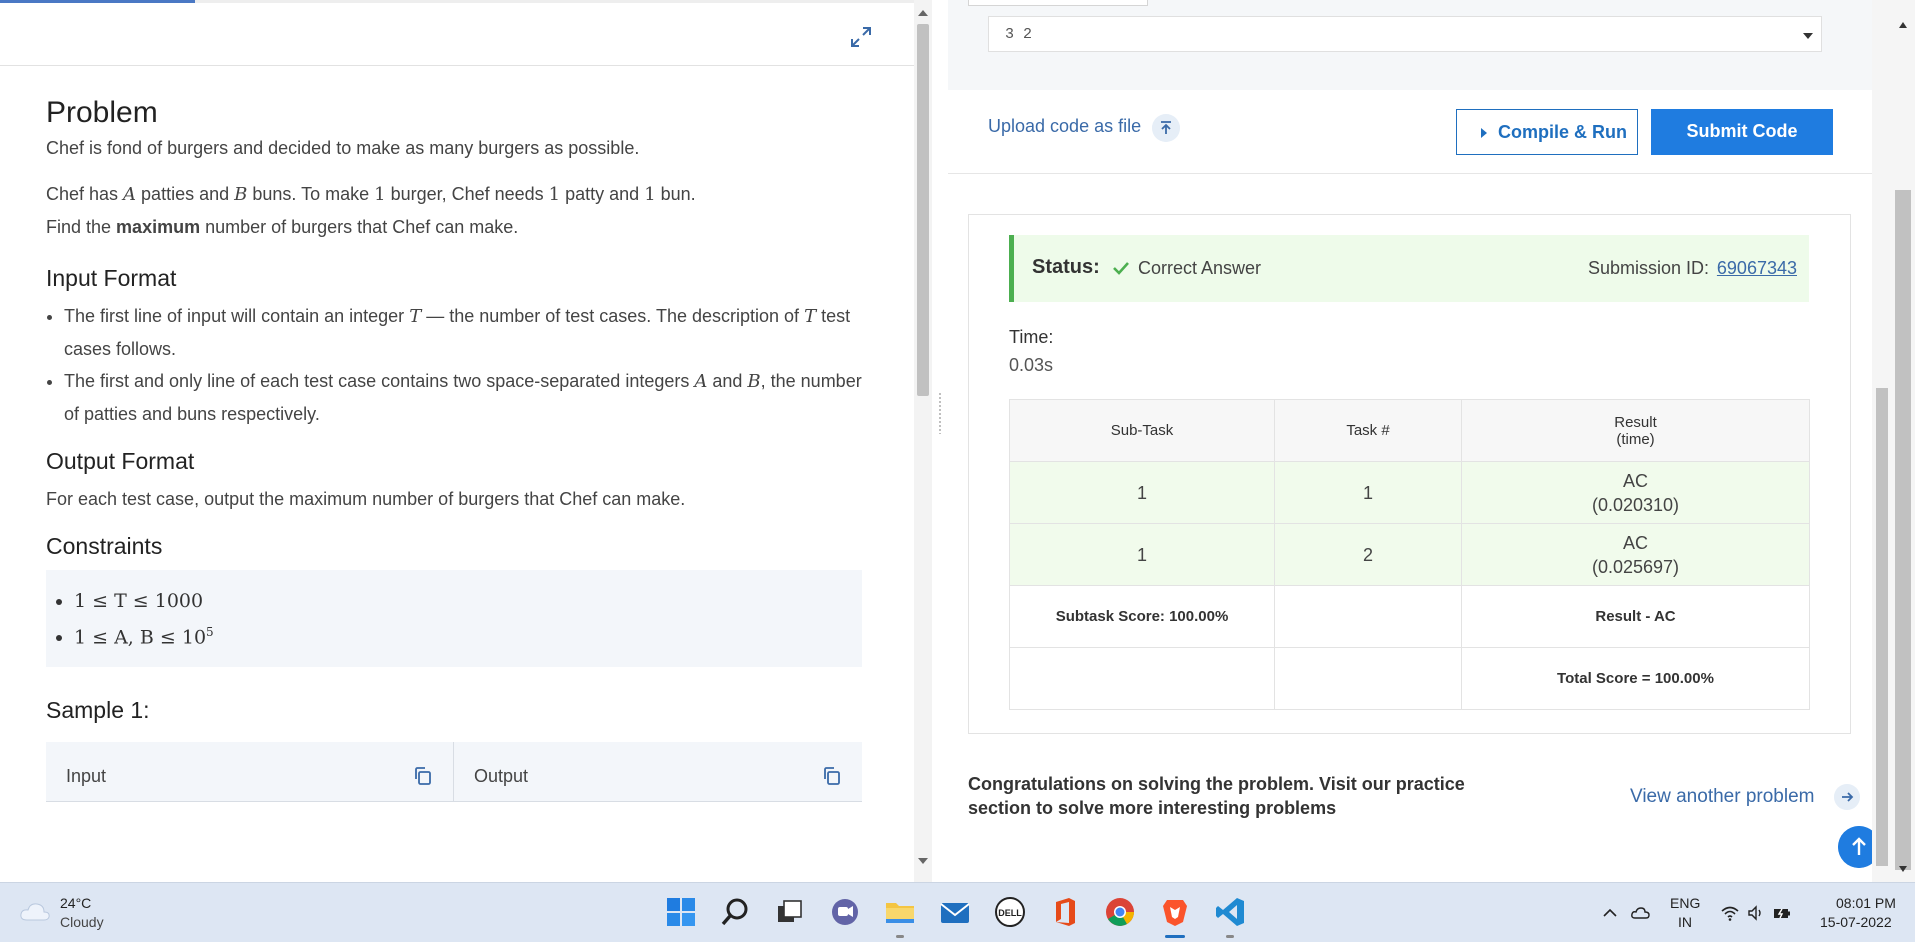 Image resolution: width=1915 pixels, height=942 pixels. Describe the element at coordinates (1635, 616) in the screenshot. I see `result-summary: Result - AC` at that location.